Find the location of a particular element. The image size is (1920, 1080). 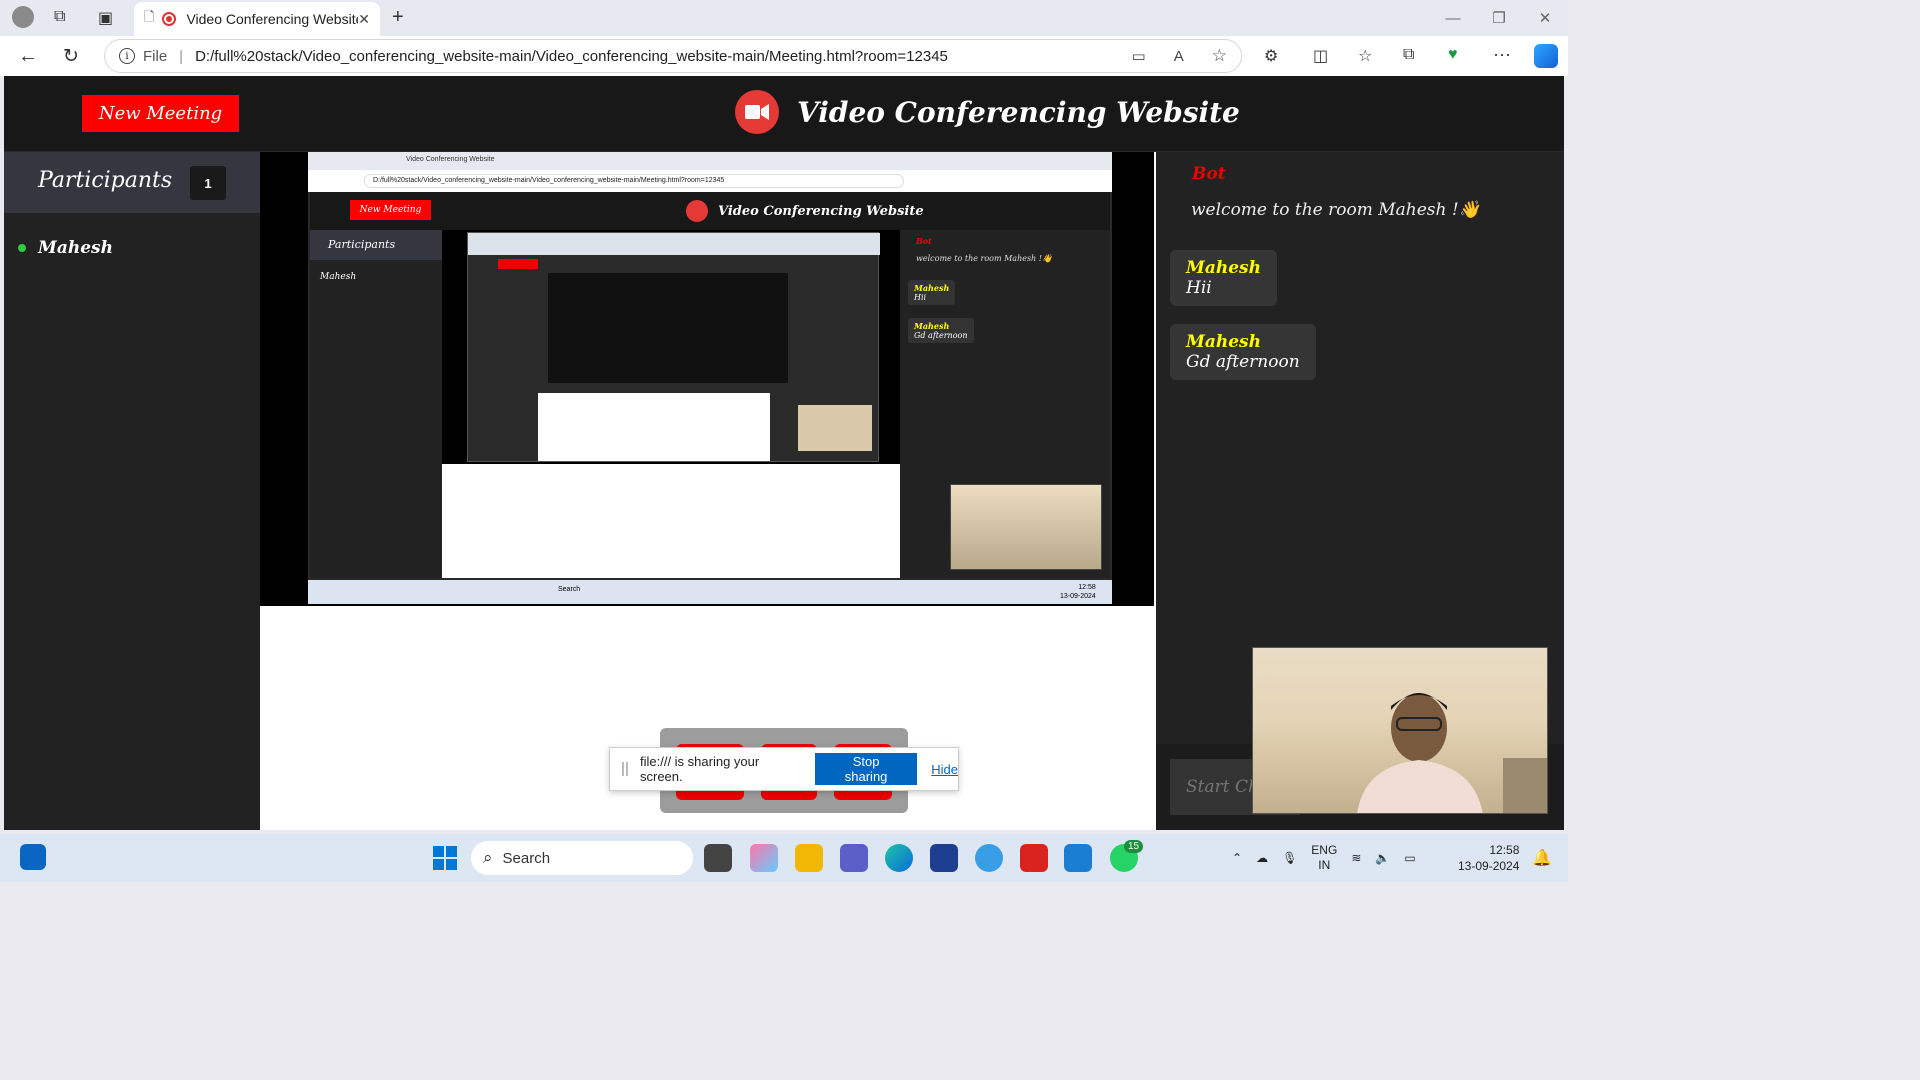

task-view-icon is located at coordinates (718, 858).